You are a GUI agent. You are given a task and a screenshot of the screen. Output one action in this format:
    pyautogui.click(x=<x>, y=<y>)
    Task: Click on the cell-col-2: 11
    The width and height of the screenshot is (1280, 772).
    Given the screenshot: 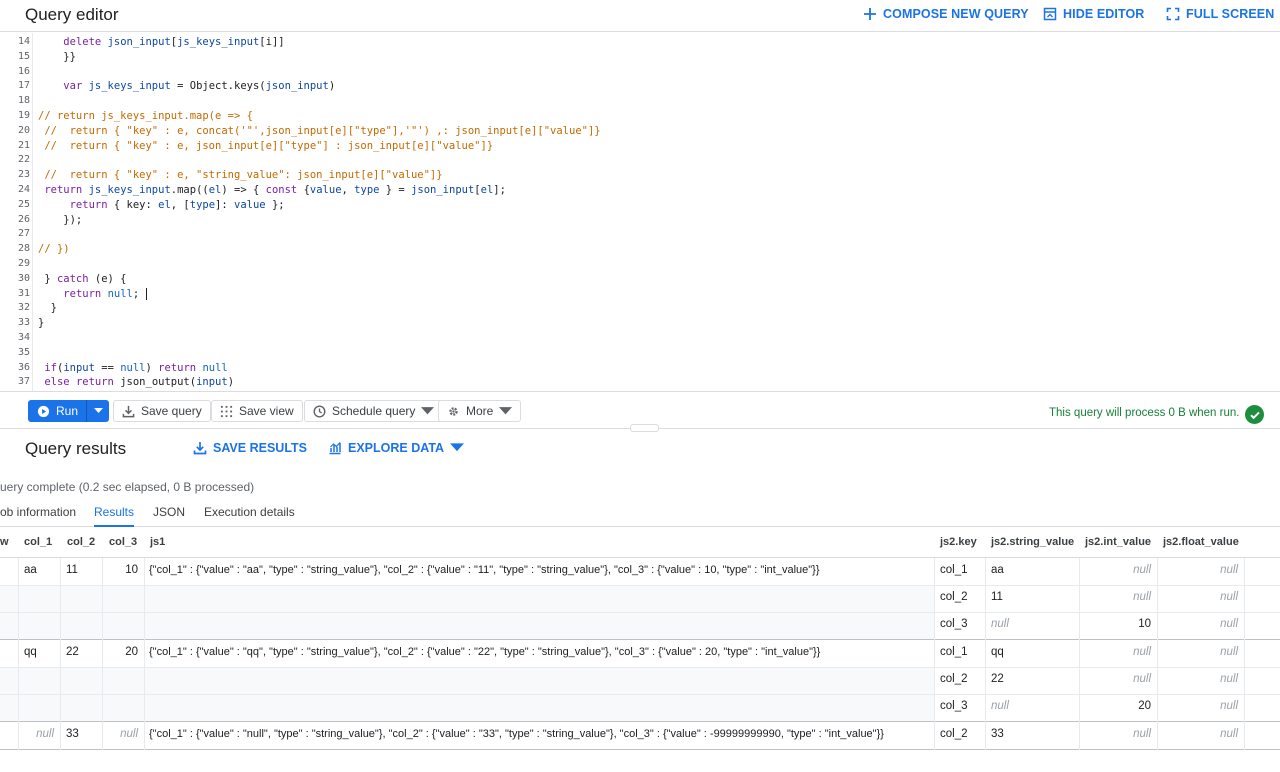 What is the action you would take?
    pyautogui.click(x=72, y=570)
    